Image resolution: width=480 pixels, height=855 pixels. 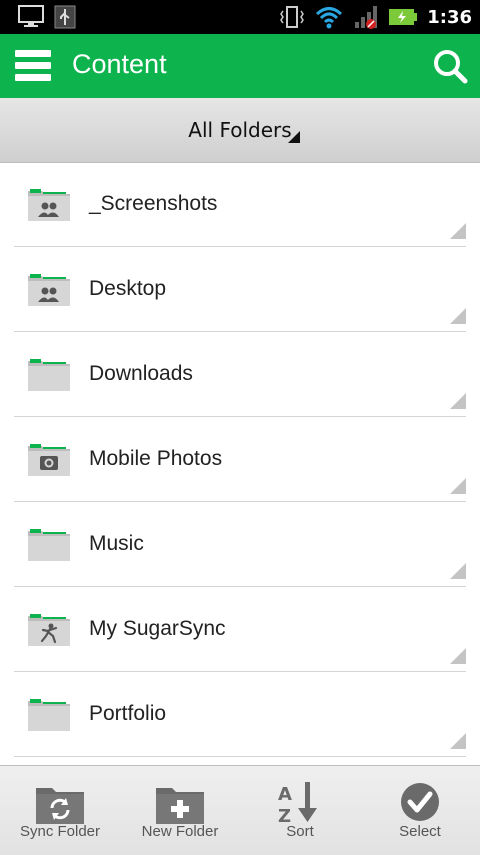 I want to click on new-folder-button: New Folder, so click(x=180, y=810).